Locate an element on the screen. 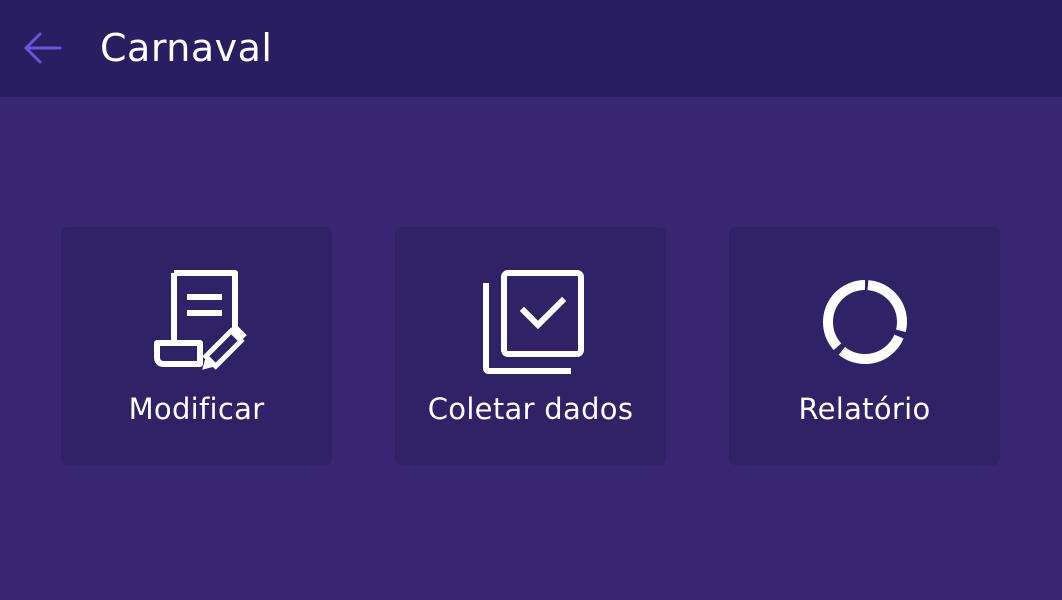  collect-data-card-button: Coletar dados is located at coordinates (530, 346).